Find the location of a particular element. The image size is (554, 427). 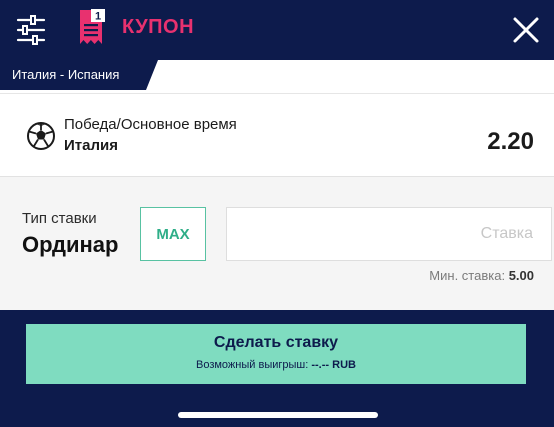

bet-type-value: Ординар is located at coordinates (70, 245).